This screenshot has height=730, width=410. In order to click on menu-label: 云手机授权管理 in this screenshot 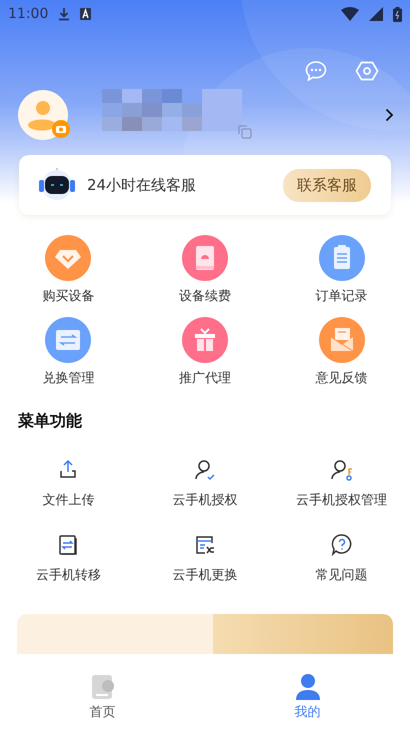, I will do `click(342, 500)`.